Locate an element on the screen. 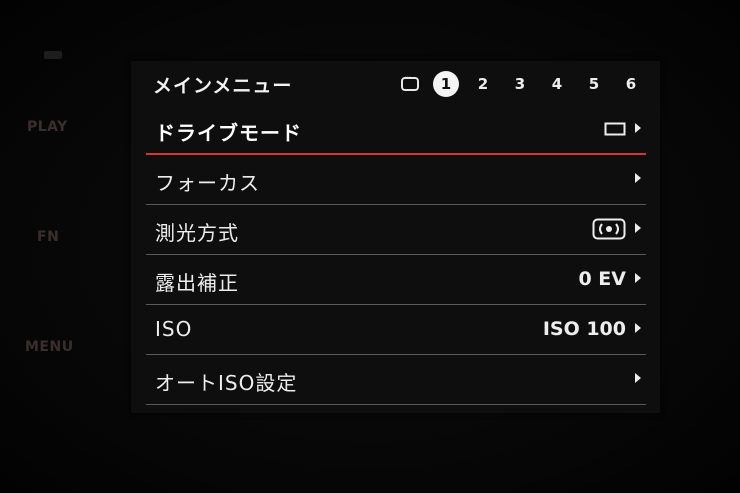 The image size is (740, 493). menu-item-label: ドライブモード is located at coordinates (228, 133).